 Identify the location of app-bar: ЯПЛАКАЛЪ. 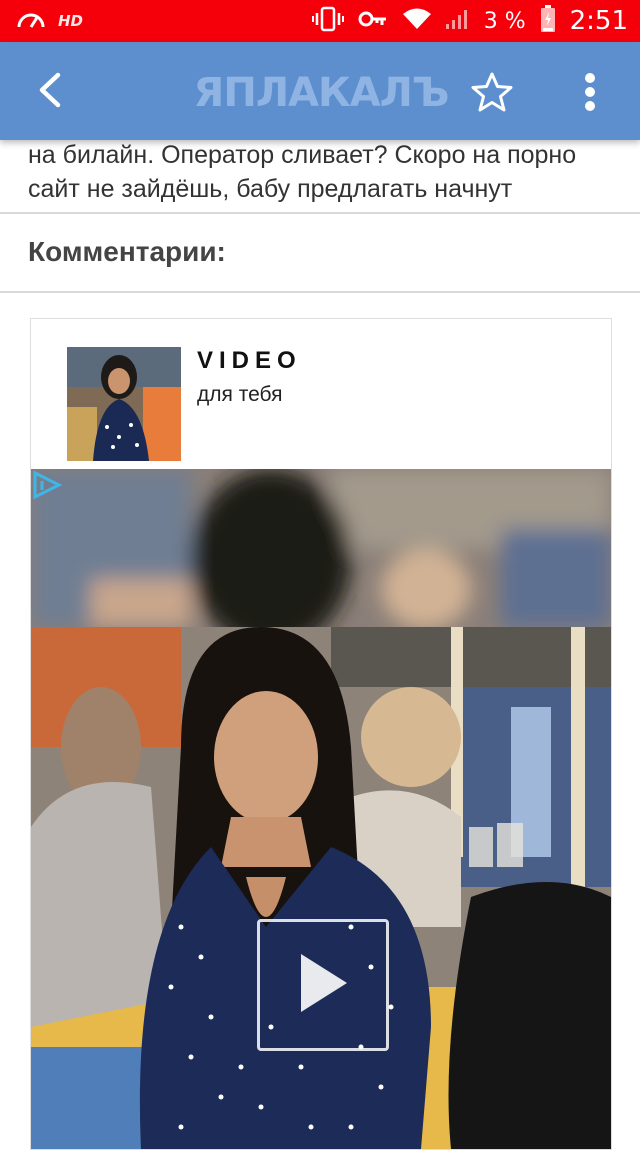
(320, 91).